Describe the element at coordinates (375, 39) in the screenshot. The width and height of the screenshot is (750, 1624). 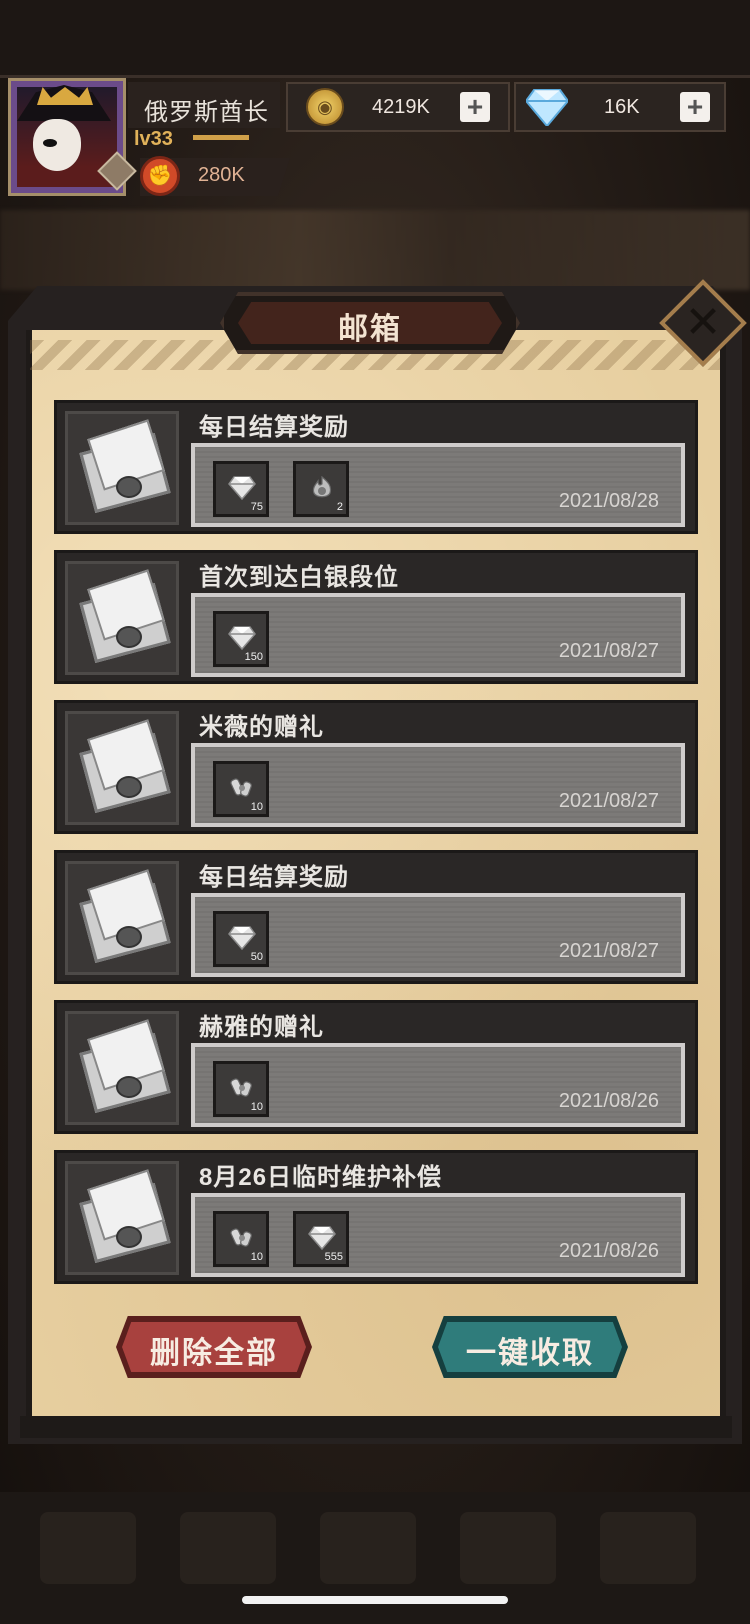
I see `status-bar-area` at that location.